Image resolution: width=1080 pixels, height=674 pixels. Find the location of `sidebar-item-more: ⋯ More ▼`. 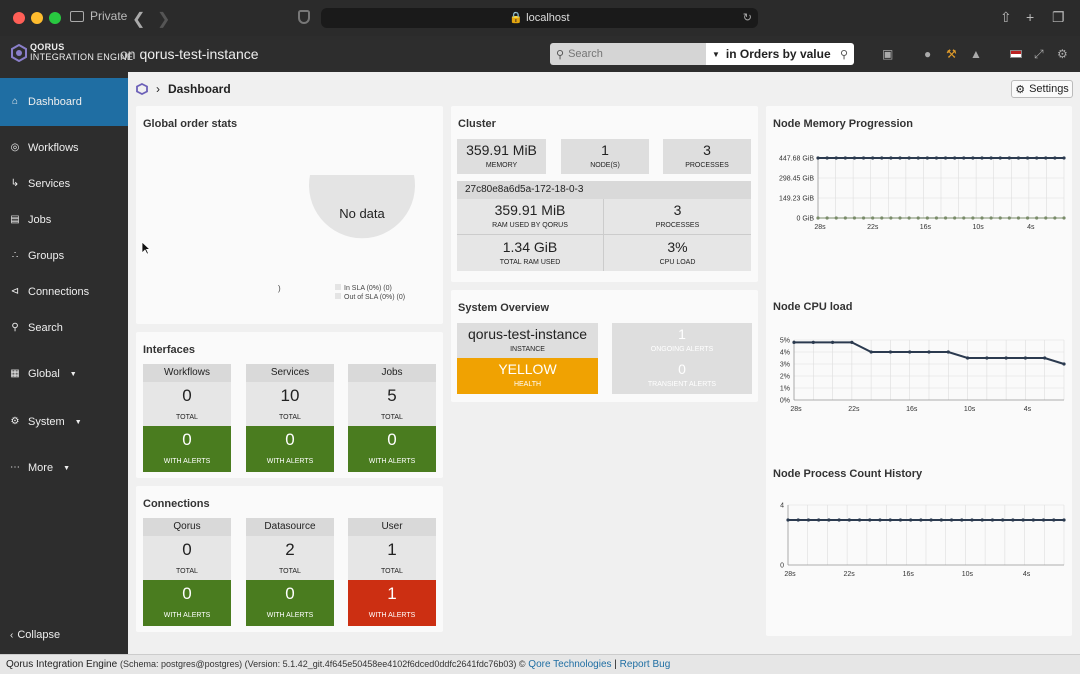

sidebar-item-more: ⋯ More ▼ is located at coordinates (64, 468).